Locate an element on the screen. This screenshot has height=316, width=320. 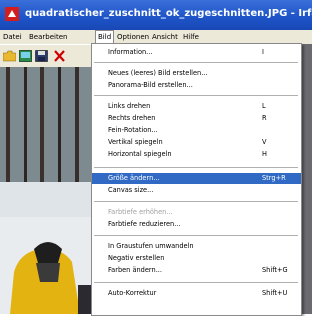
menu-item-links-drehen: Links drehen L is located at coordinates (196, 106).